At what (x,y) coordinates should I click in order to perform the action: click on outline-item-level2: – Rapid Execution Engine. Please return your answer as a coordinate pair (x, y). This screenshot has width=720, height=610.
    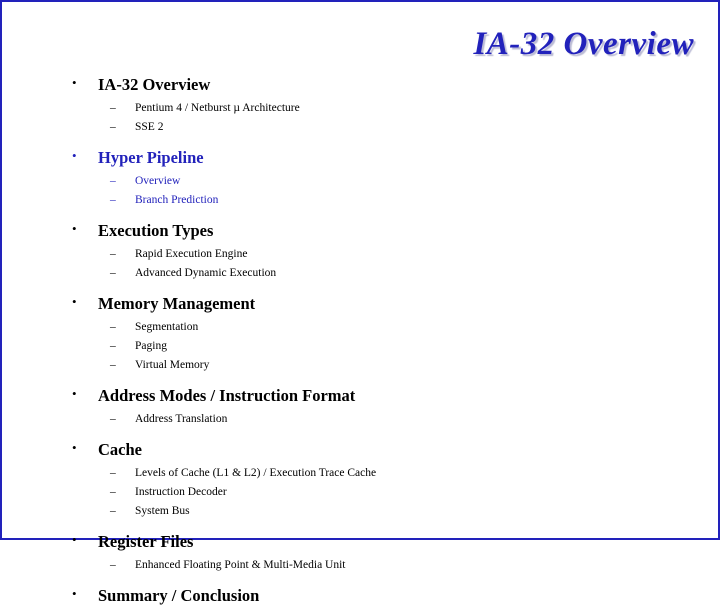
    Looking at the image, I should click on (361, 257).